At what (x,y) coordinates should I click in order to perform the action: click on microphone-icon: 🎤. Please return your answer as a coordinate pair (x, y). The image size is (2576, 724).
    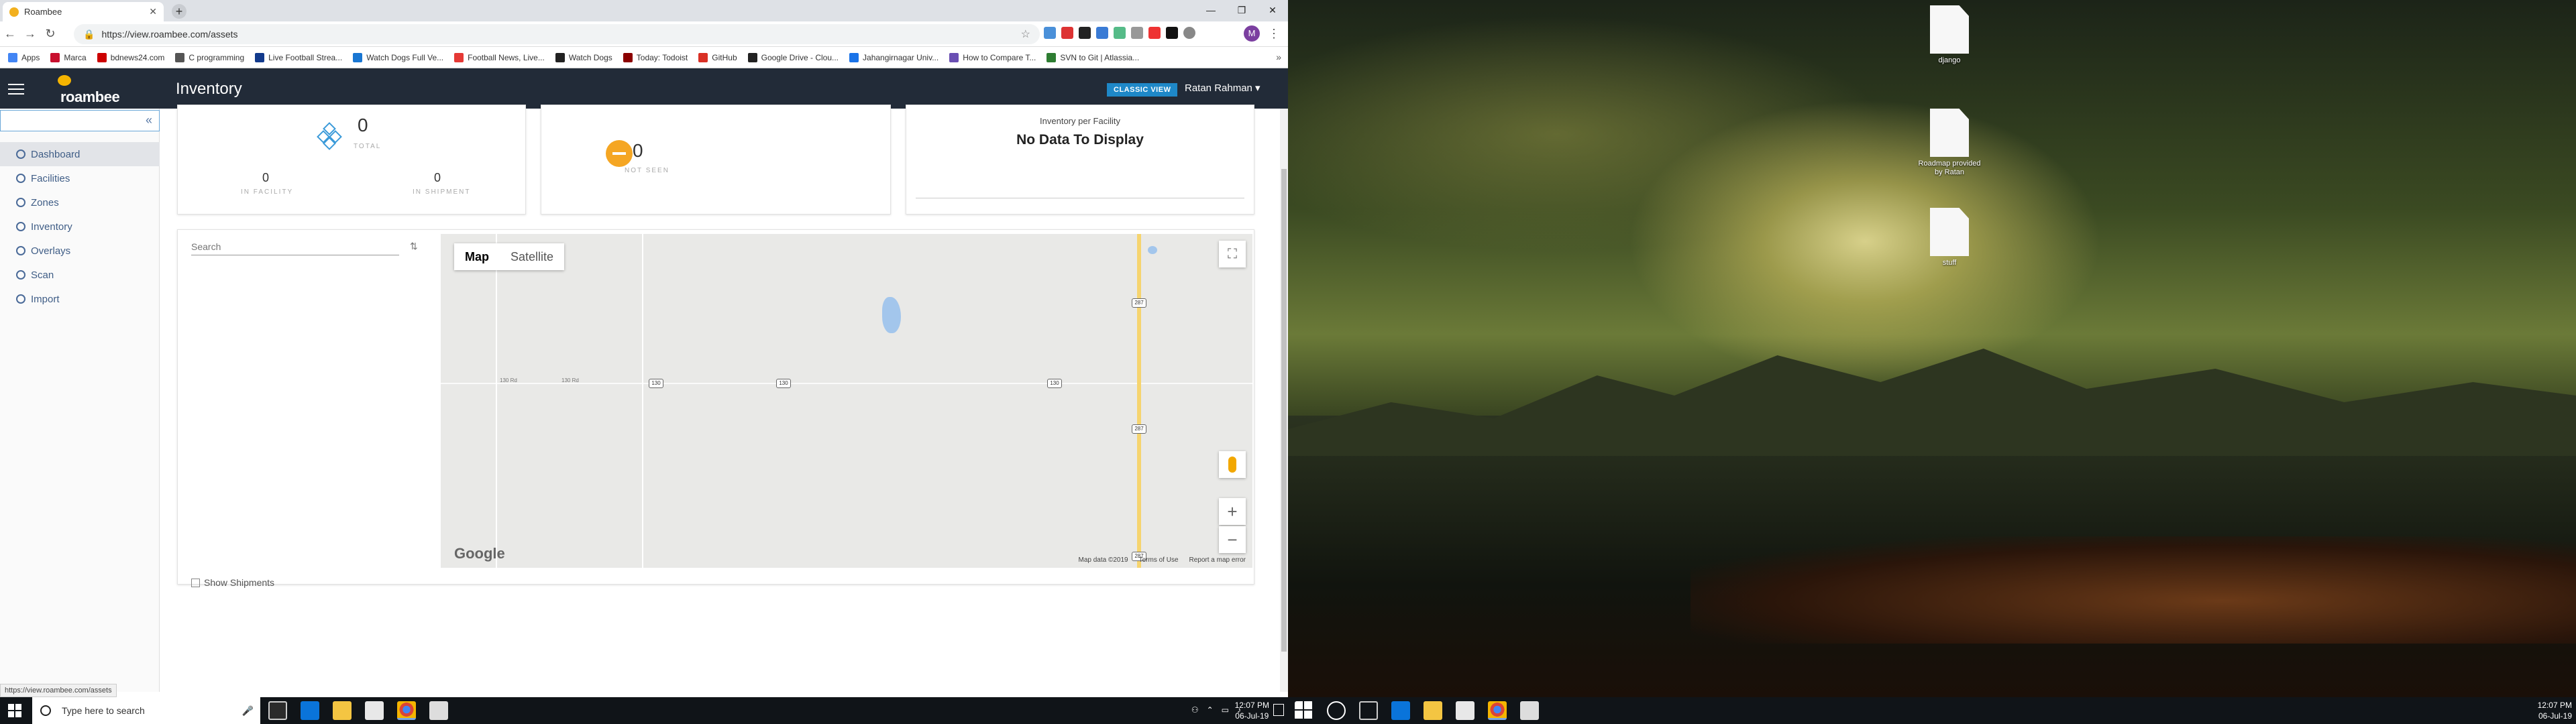
    Looking at the image, I should click on (248, 711).